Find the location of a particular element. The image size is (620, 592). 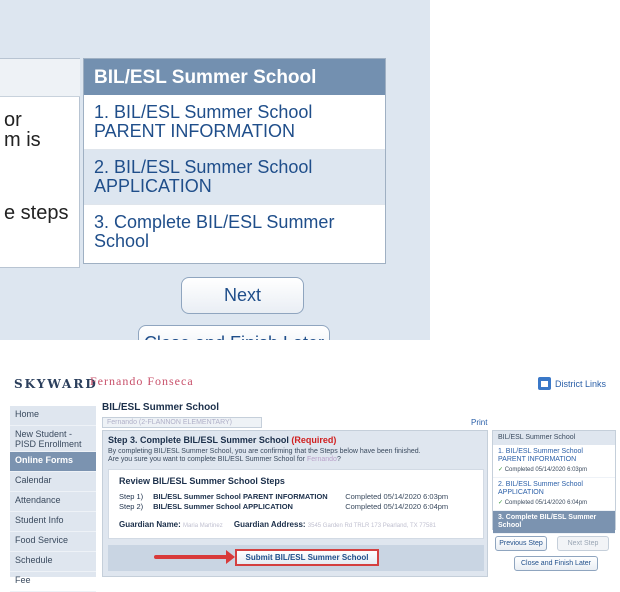

sidebar-item-student-info: Student Info is located at coordinates (53, 522).